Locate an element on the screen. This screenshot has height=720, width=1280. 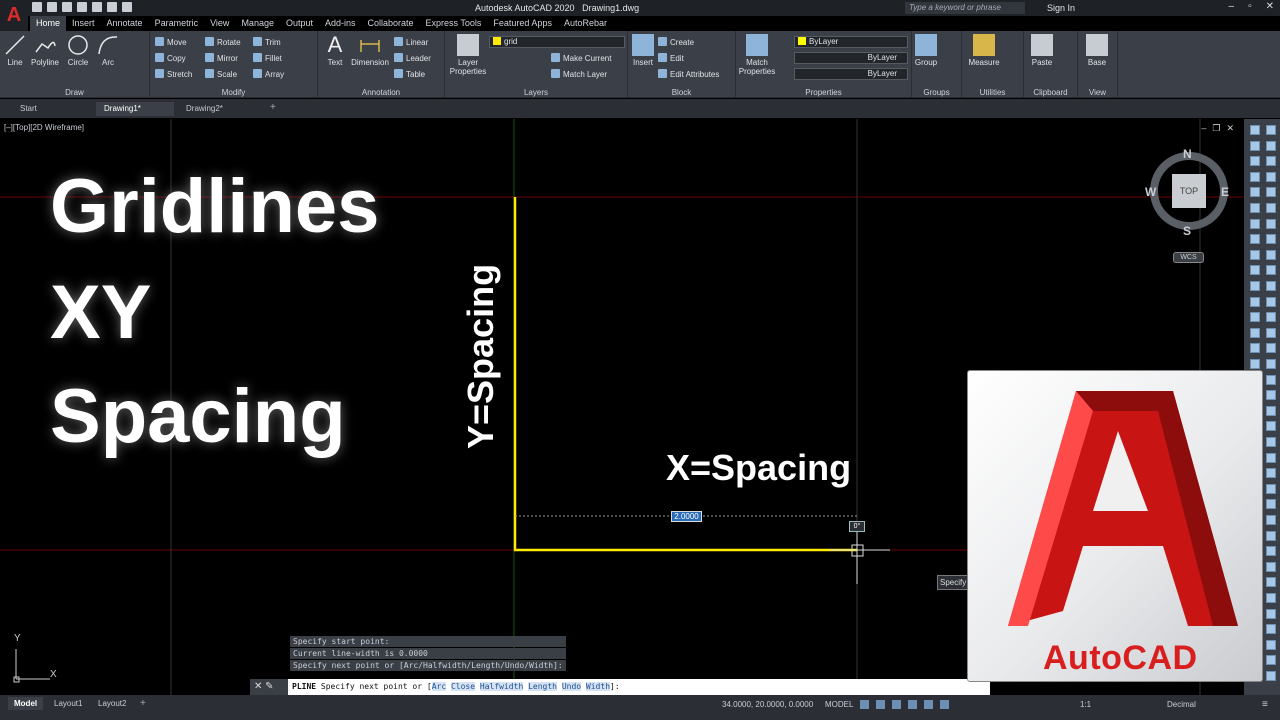
rotate-button: Rotate is located at coordinates (223, 42).